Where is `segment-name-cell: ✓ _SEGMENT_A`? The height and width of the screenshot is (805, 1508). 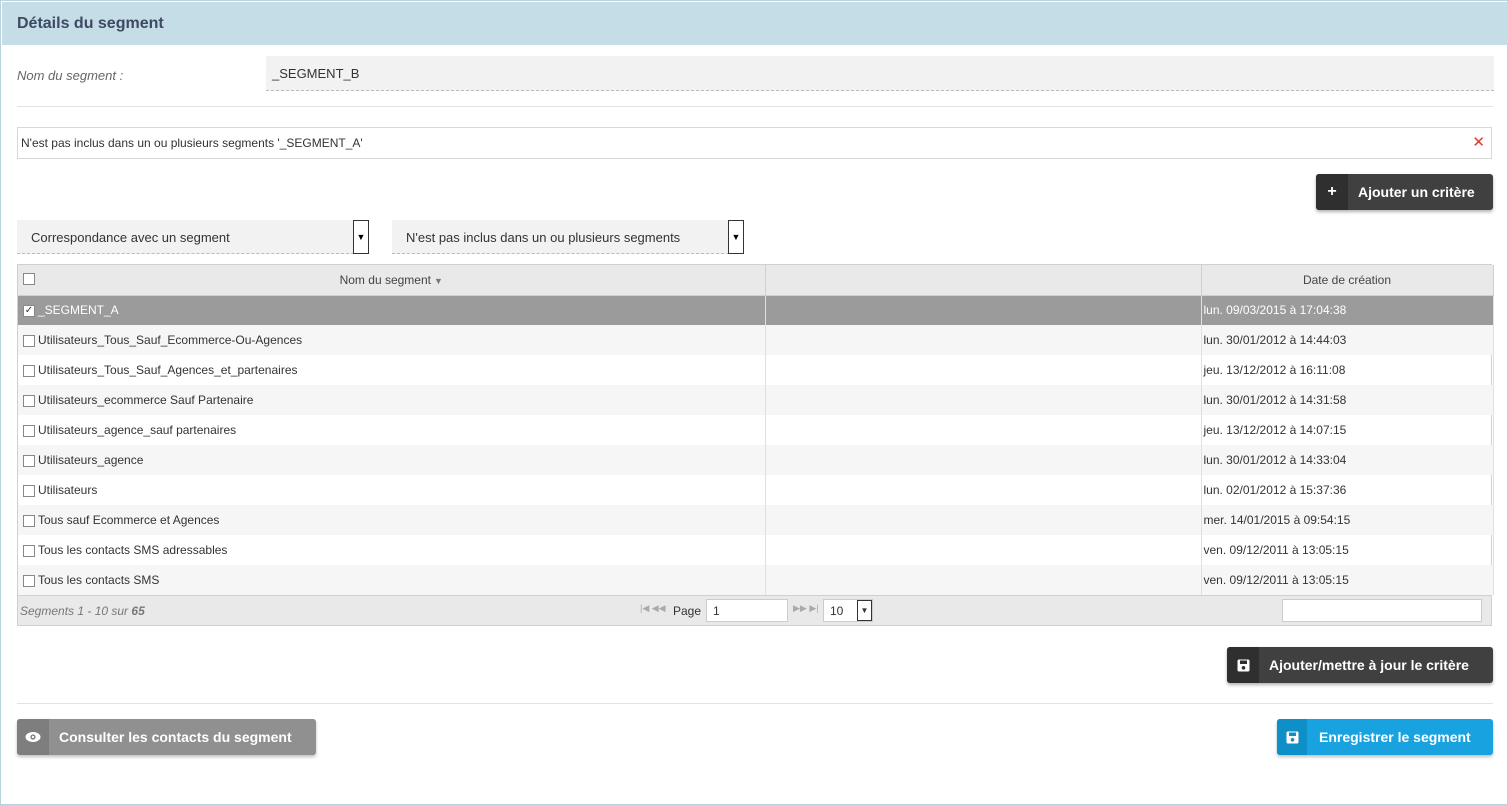
segment-name-cell: ✓ _SEGMENT_A is located at coordinates (392, 310).